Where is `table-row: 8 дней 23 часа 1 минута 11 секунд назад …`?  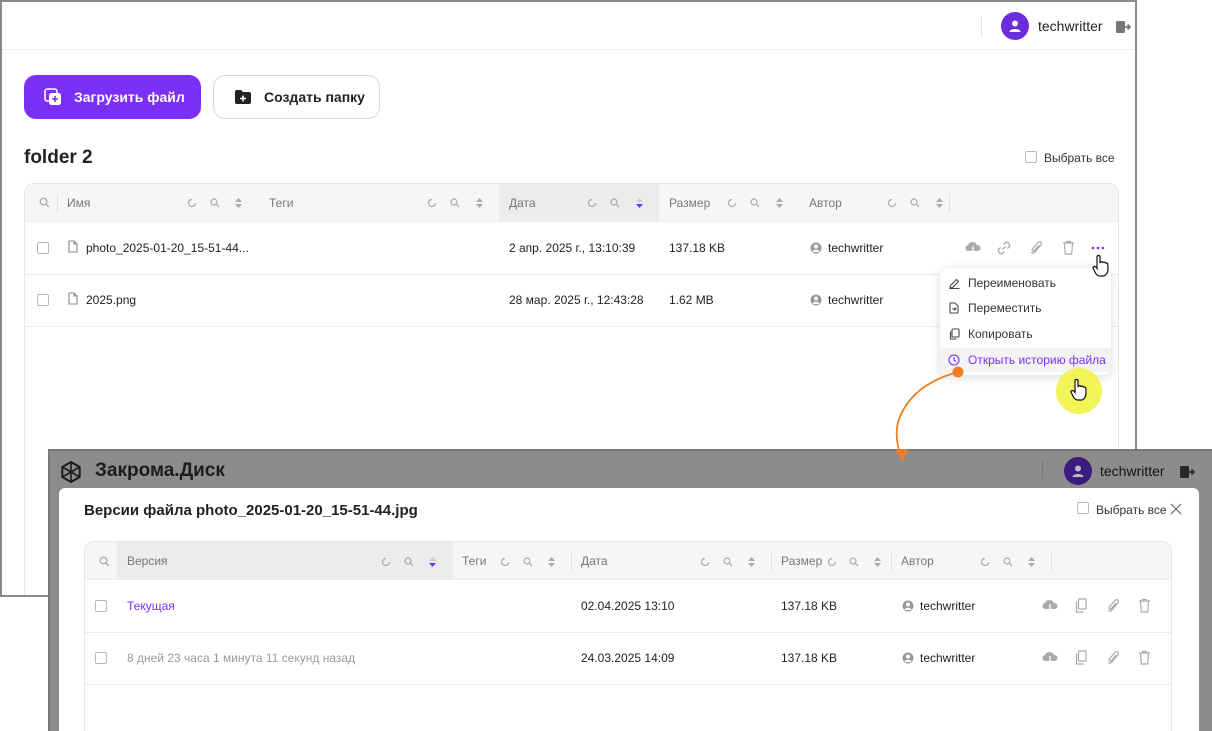 table-row: 8 дней 23 часа 1 минута 11 секунд назад … is located at coordinates (628, 658).